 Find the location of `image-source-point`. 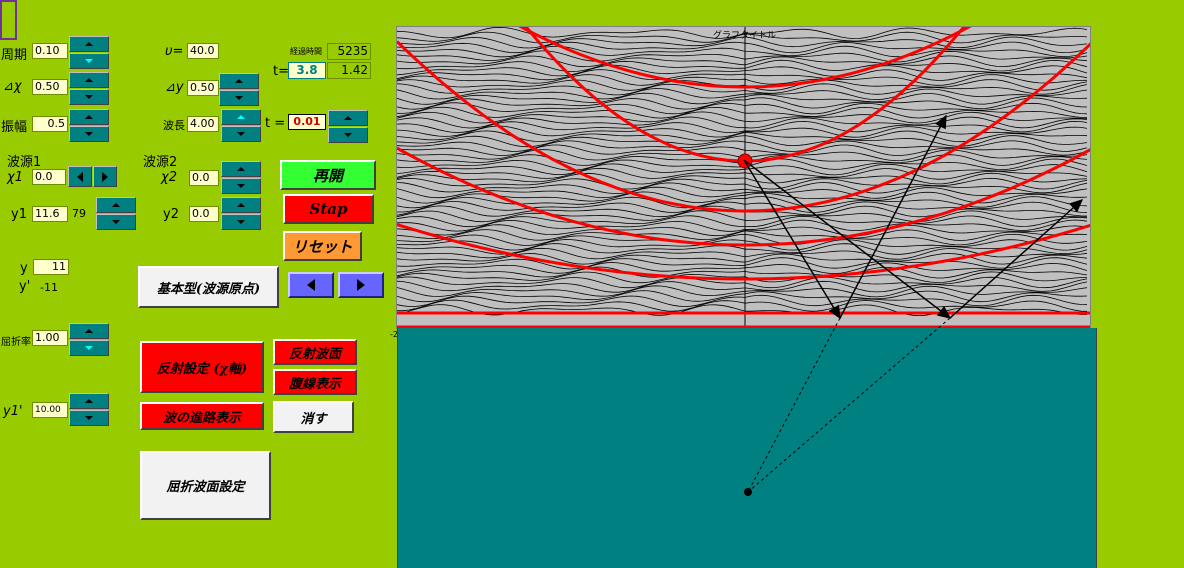

image-source-point is located at coordinates (748, 492).